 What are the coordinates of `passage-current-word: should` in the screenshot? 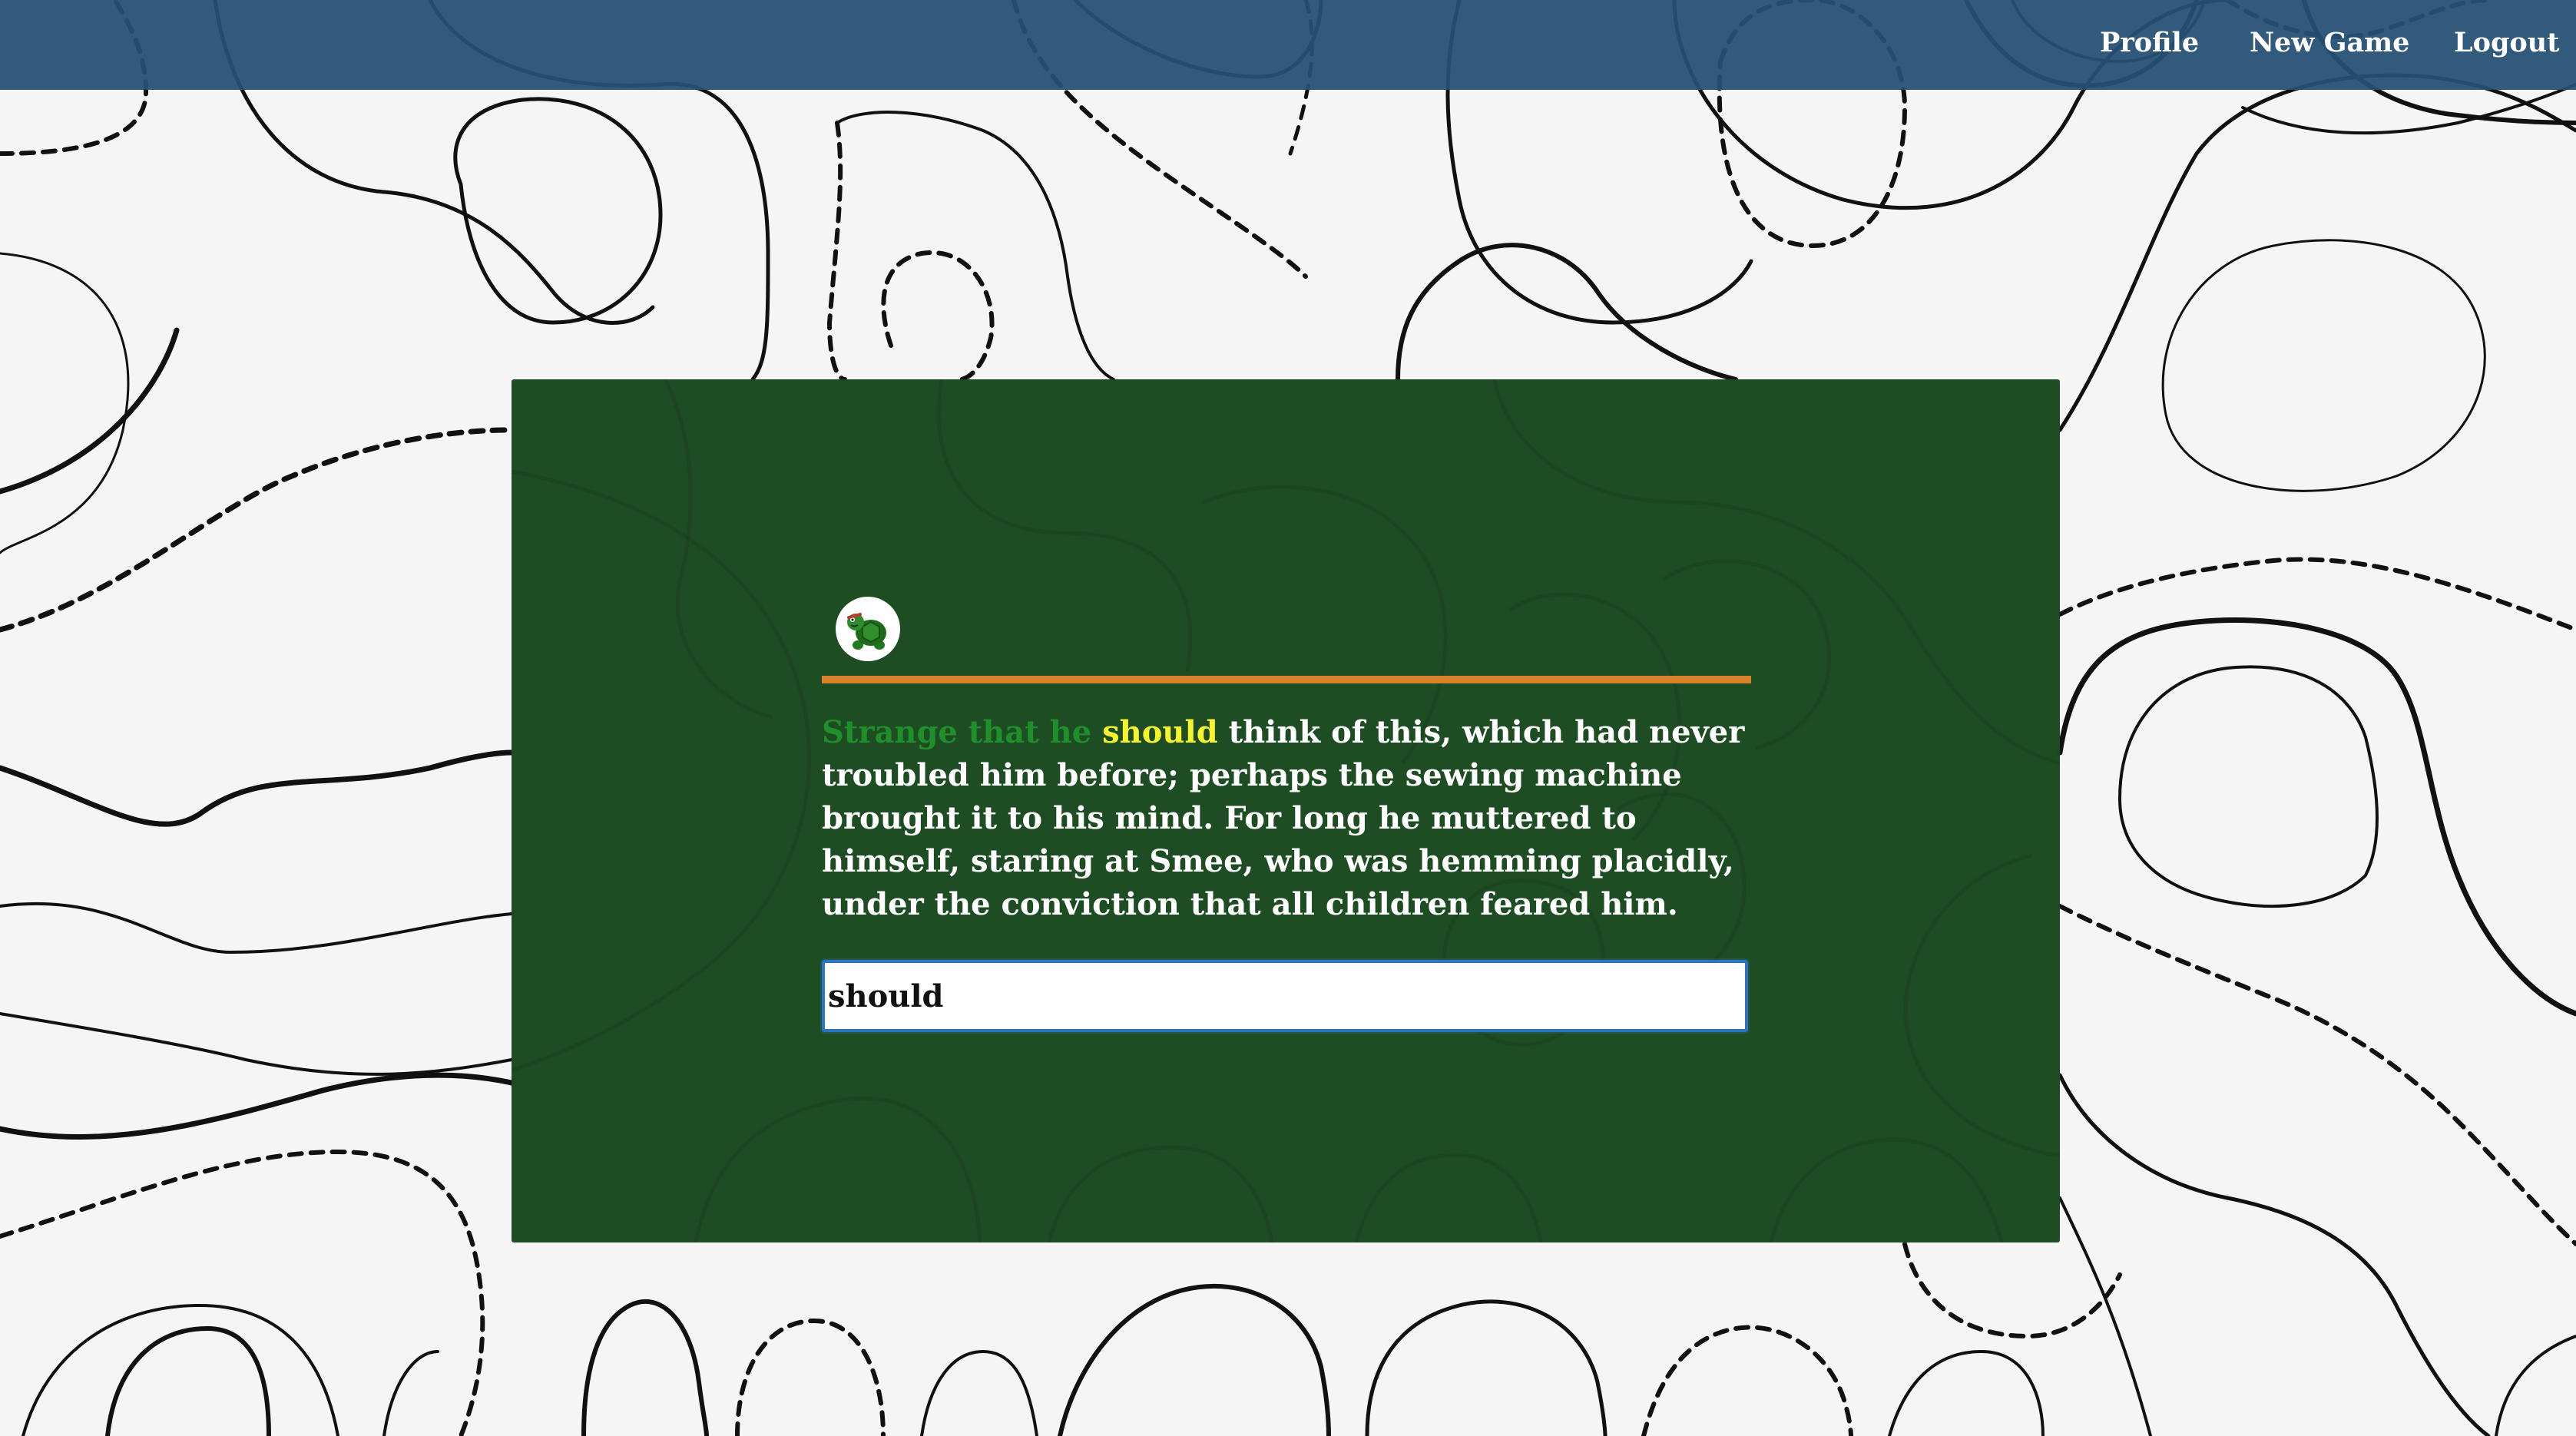 It's located at (1160, 732).